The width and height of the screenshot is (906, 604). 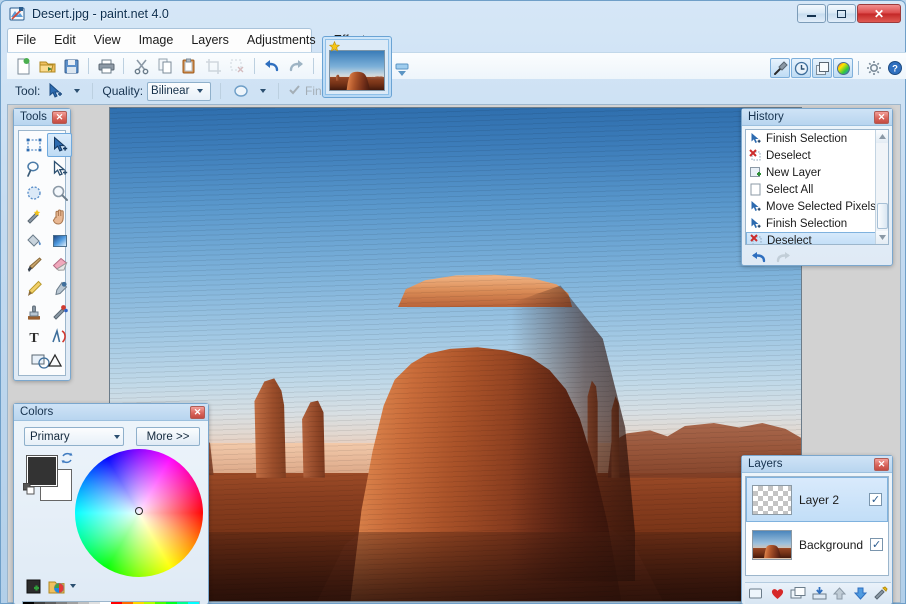 What do you see at coordinates (65, 40) in the screenshot?
I see `menu-item-edit: Edit` at bounding box center [65, 40].